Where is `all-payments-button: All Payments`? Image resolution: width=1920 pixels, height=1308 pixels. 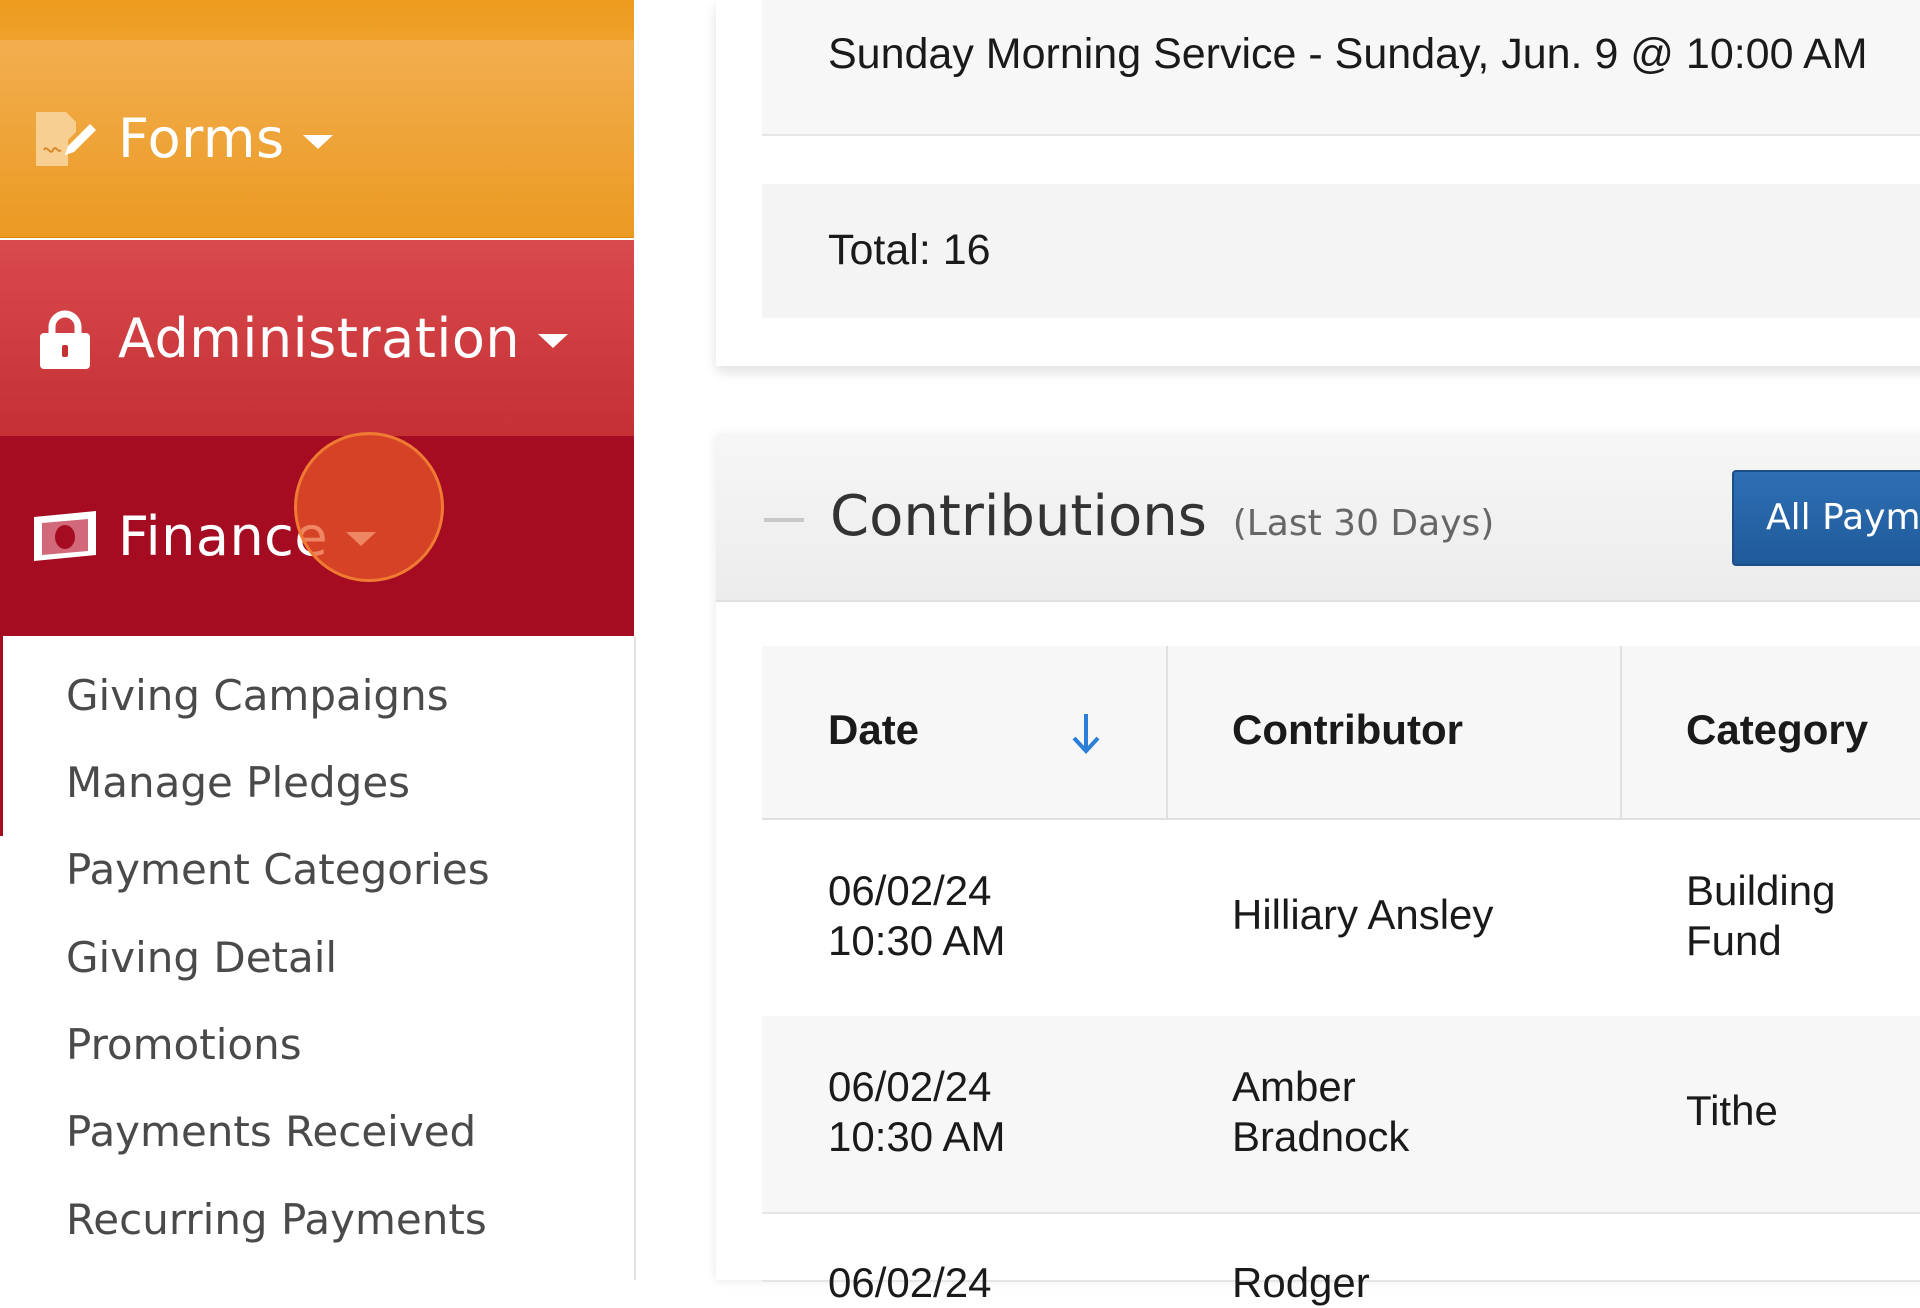 all-payments-button: All Payments is located at coordinates (1826, 518).